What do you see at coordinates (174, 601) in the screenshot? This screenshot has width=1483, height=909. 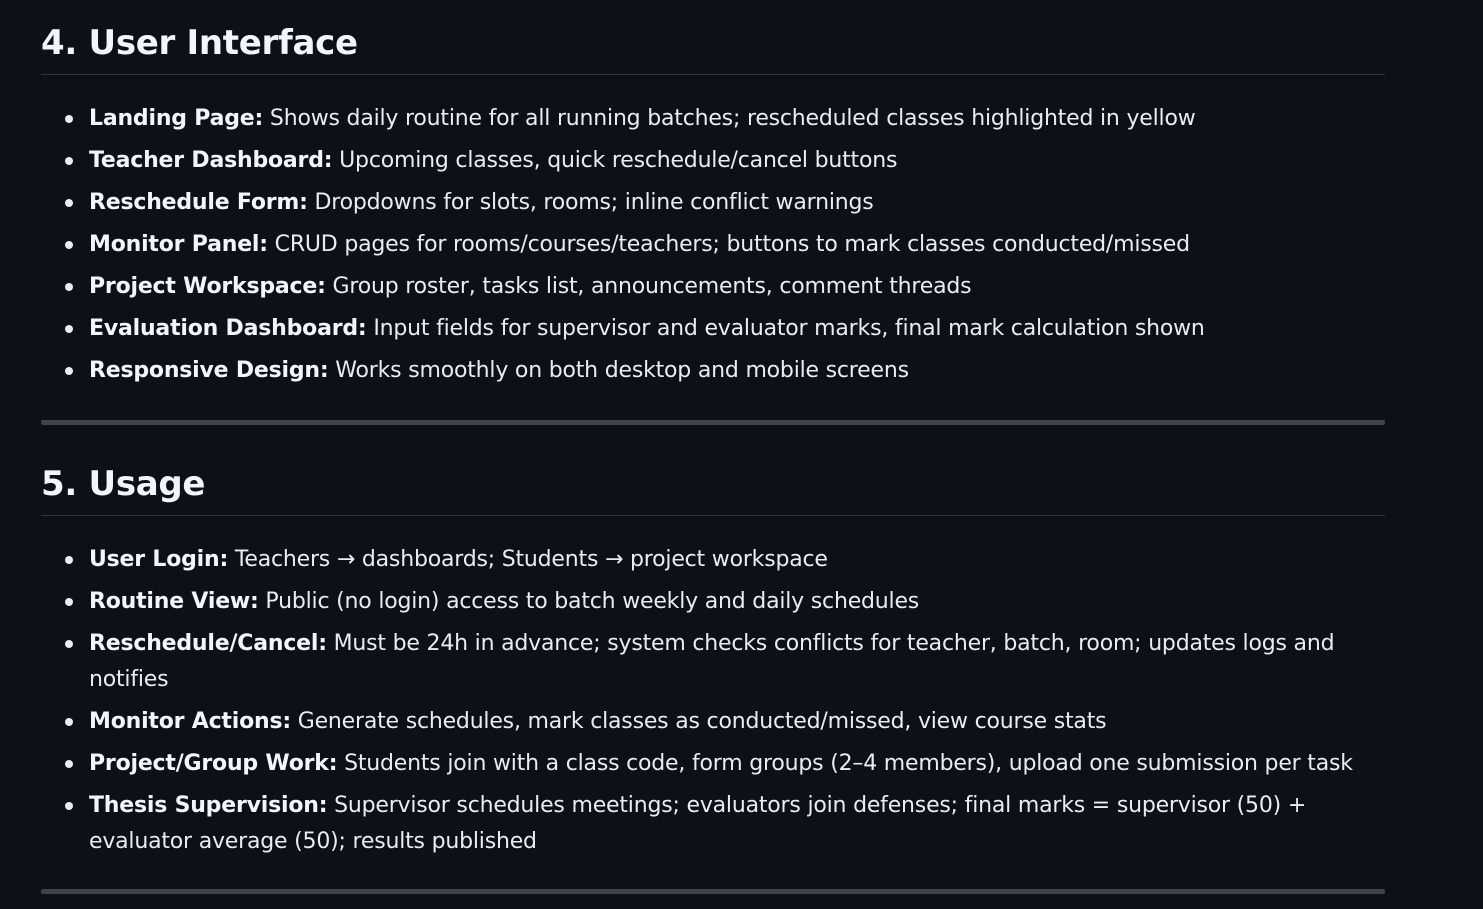 I see `item-term: Routine View:` at bounding box center [174, 601].